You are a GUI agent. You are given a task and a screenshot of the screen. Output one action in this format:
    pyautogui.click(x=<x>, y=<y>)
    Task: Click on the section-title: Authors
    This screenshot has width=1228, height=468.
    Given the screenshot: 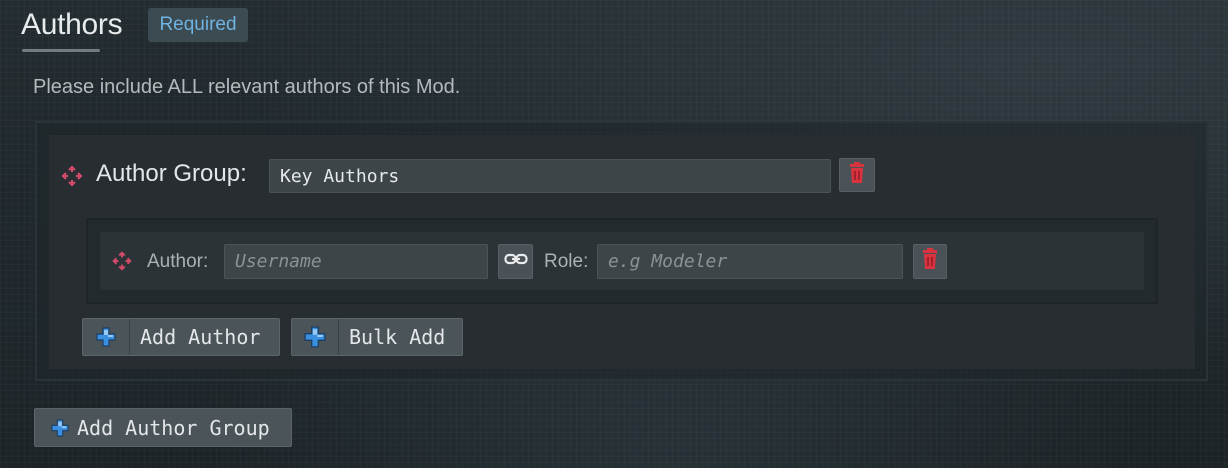 What is the action you would take?
    pyautogui.click(x=72, y=24)
    